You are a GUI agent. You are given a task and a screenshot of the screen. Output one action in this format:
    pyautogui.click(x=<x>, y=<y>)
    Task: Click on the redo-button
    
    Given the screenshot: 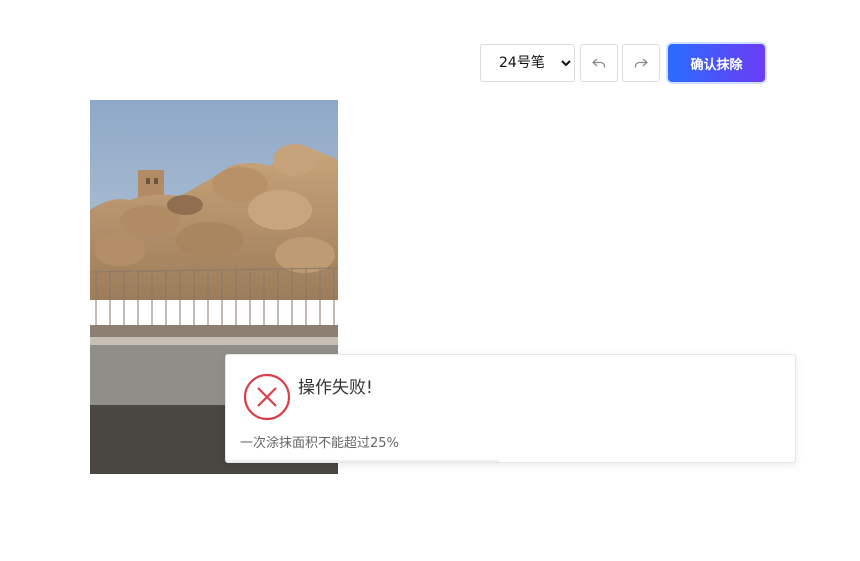 What is the action you would take?
    pyautogui.click(x=641, y=63)
    